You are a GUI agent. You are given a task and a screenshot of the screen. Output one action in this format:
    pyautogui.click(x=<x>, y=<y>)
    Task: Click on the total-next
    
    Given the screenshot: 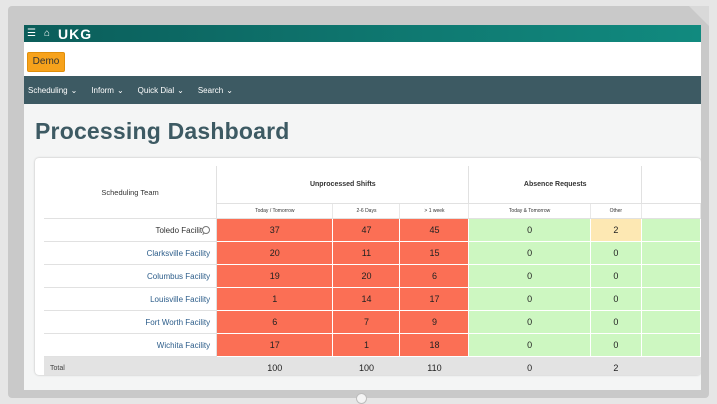 What is the action you would take?
    pyautogui.click(x=671, y=365)
    